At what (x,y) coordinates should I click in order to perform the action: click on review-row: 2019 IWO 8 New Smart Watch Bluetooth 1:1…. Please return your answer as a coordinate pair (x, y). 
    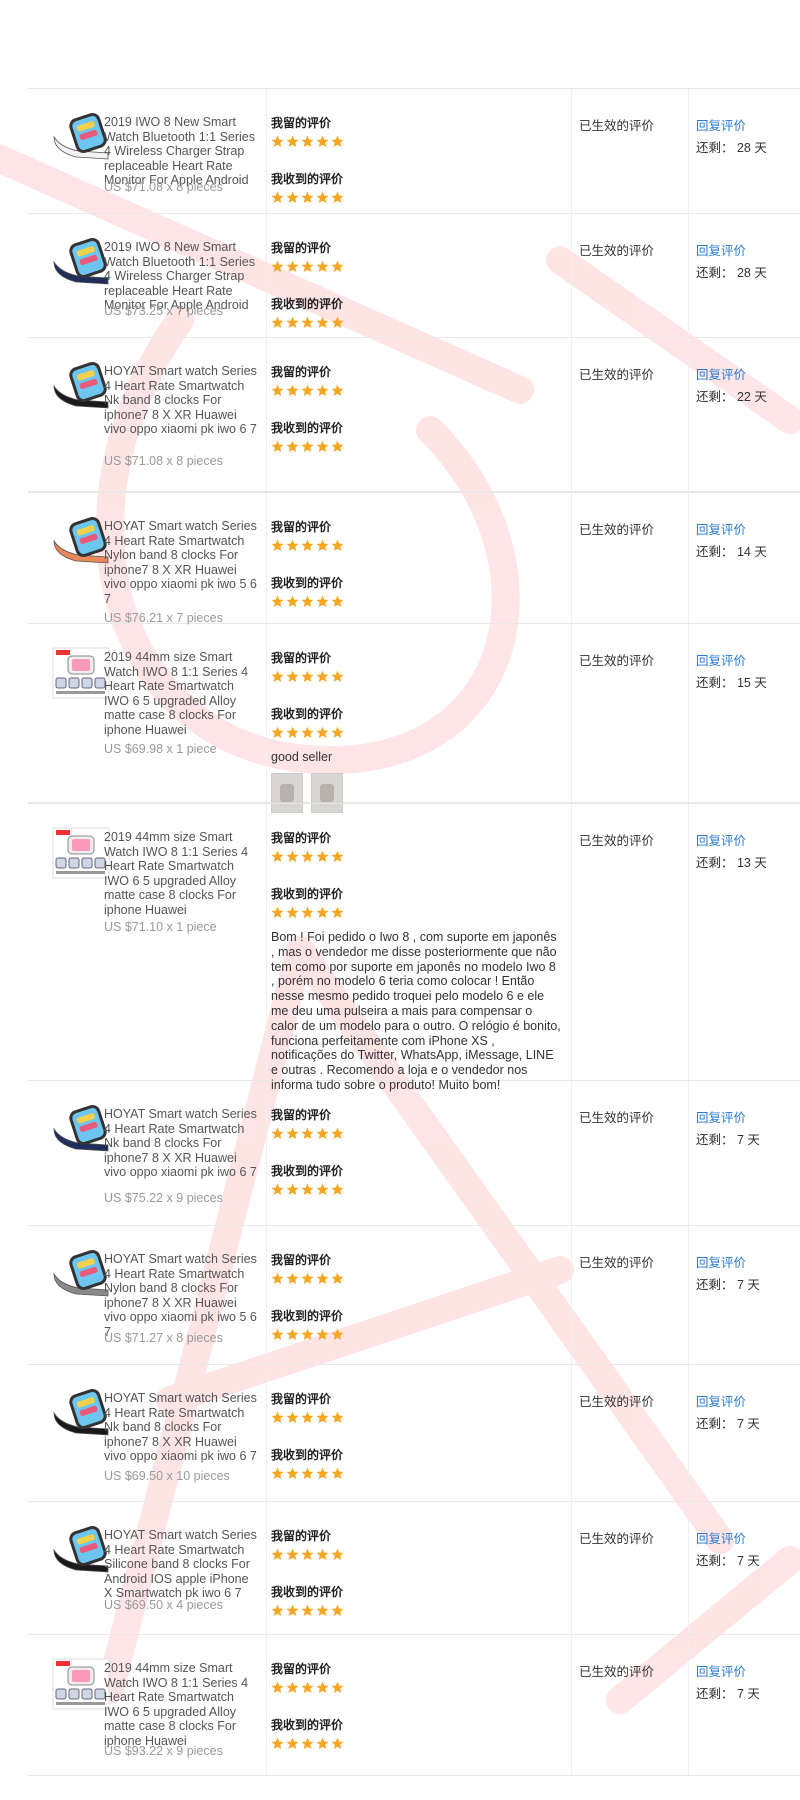
    Looking at the image, I should click on (414, 276).